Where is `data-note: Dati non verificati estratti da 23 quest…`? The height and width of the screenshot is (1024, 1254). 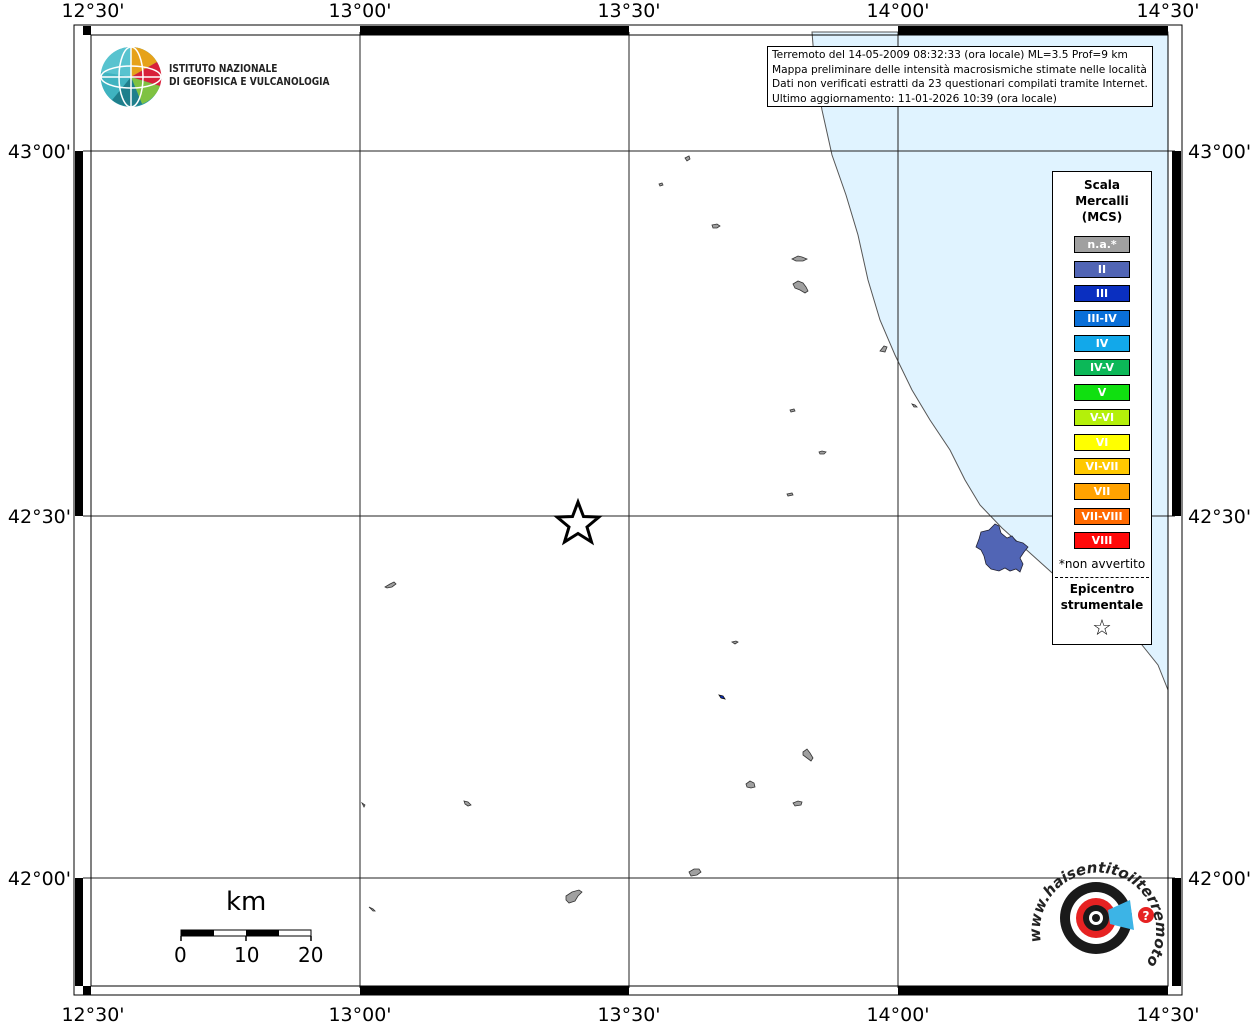
data-note: Dati non verificati estratti da 23 quest… is located at coordinates (960, 84).